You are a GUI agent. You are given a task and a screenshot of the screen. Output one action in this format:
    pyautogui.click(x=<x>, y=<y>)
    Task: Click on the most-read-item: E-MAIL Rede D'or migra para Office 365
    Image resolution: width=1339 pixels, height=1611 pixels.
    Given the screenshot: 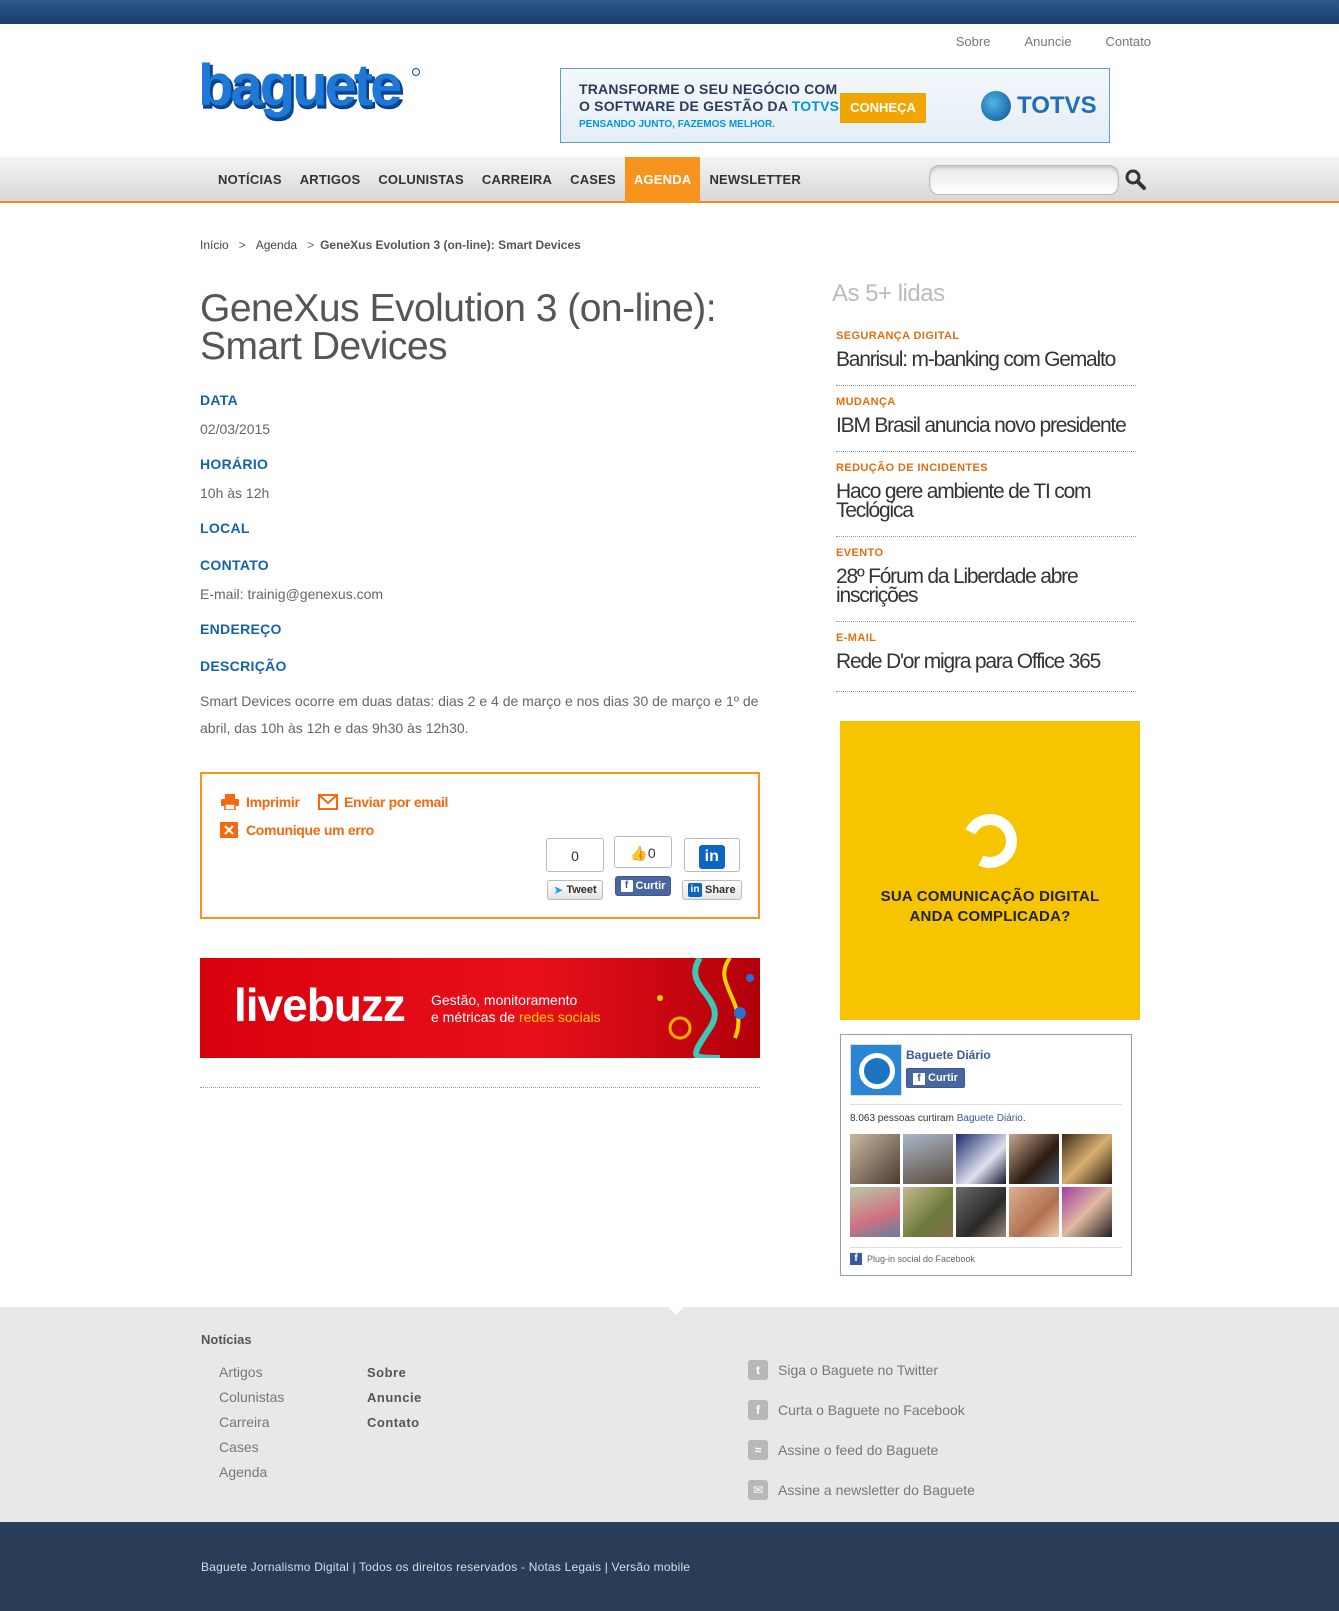 What is the action you would take?
    pyautogui.click(x=986, y=662)
    